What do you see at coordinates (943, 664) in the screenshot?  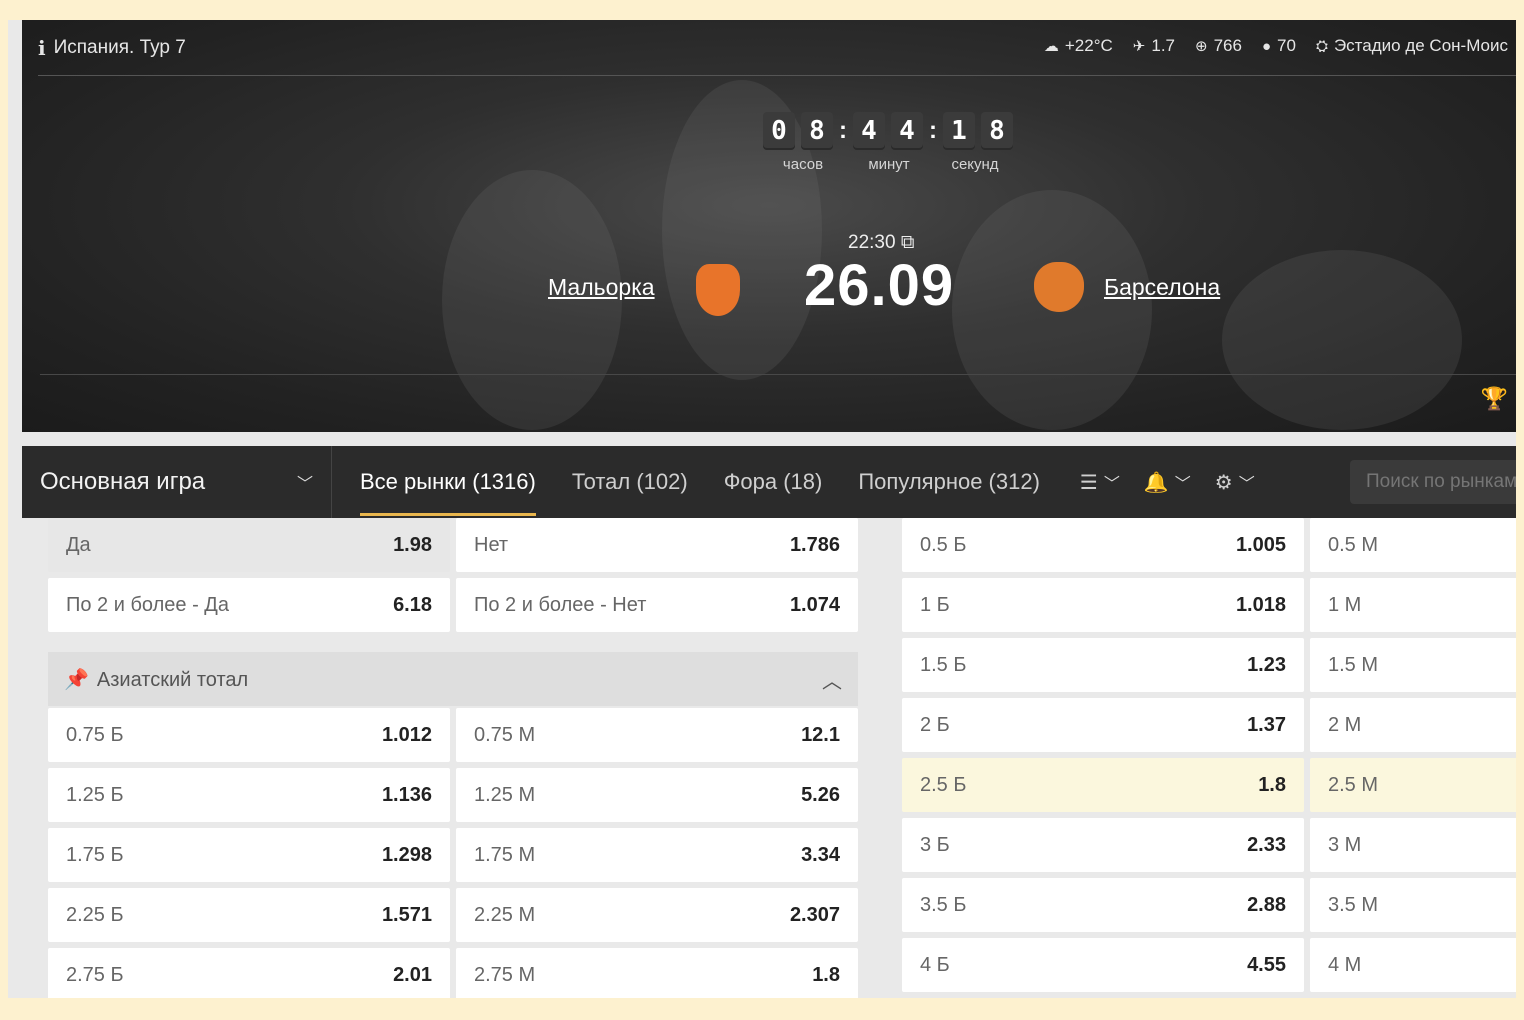 I see `outcome-label: 1.5 Б` at bounding box center [943, 664].